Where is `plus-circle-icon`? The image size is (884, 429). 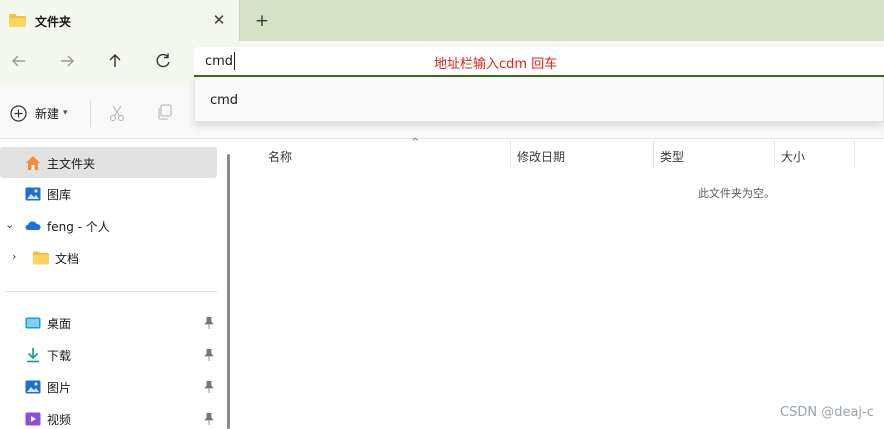 plus-circle-icon is located at coordinates (18, 113).